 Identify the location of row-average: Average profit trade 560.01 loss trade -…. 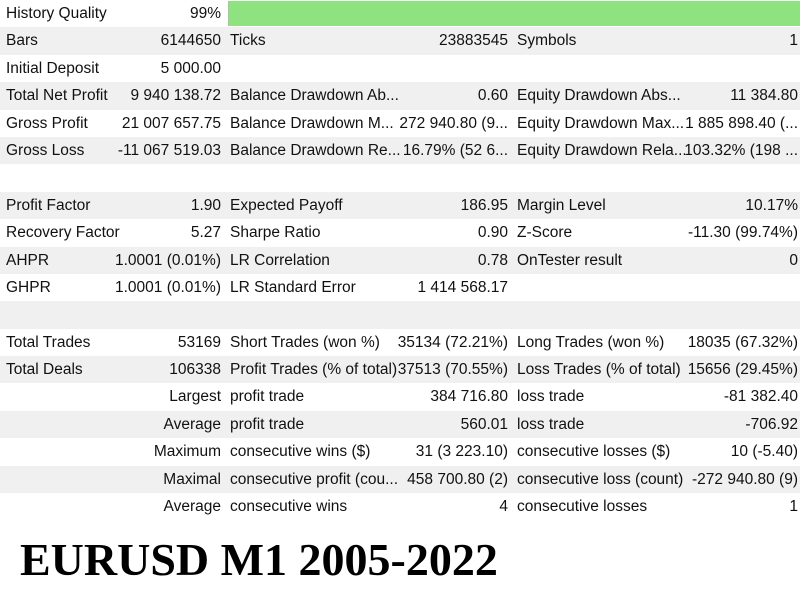
(400, 424).